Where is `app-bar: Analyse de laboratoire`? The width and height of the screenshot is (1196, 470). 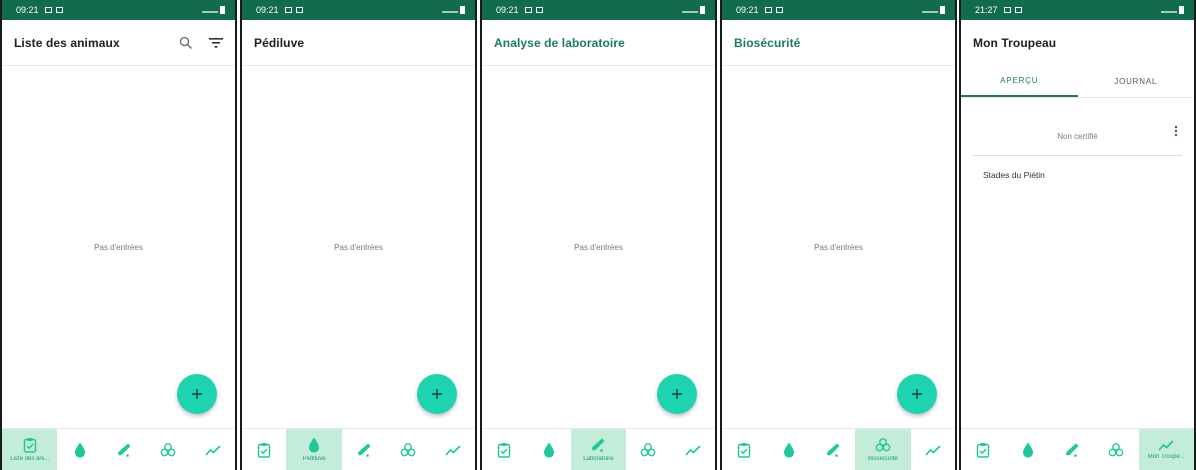 app-bar: Analyse de laboratoire is located at coordinates (598, 43).